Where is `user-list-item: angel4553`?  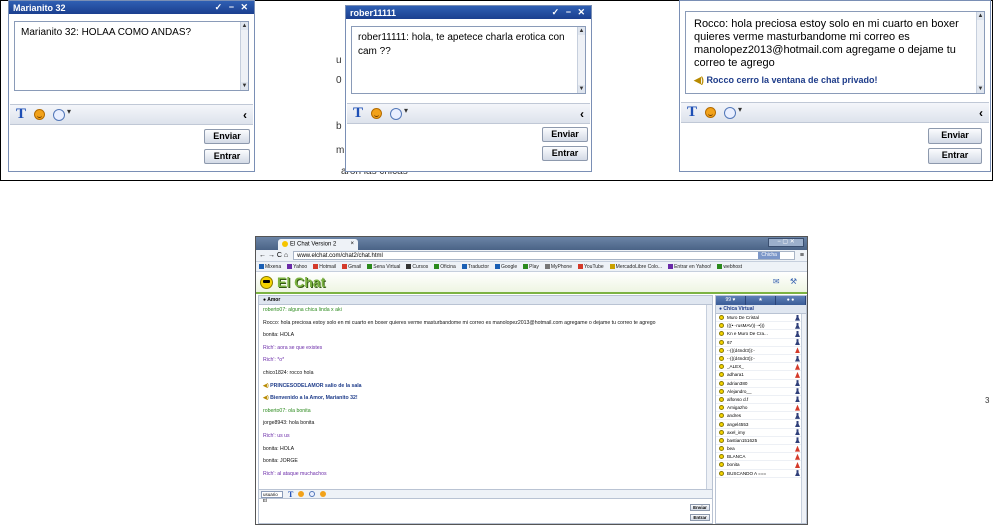 user-list-item: angel4553 is located at coordinates (761, 424).